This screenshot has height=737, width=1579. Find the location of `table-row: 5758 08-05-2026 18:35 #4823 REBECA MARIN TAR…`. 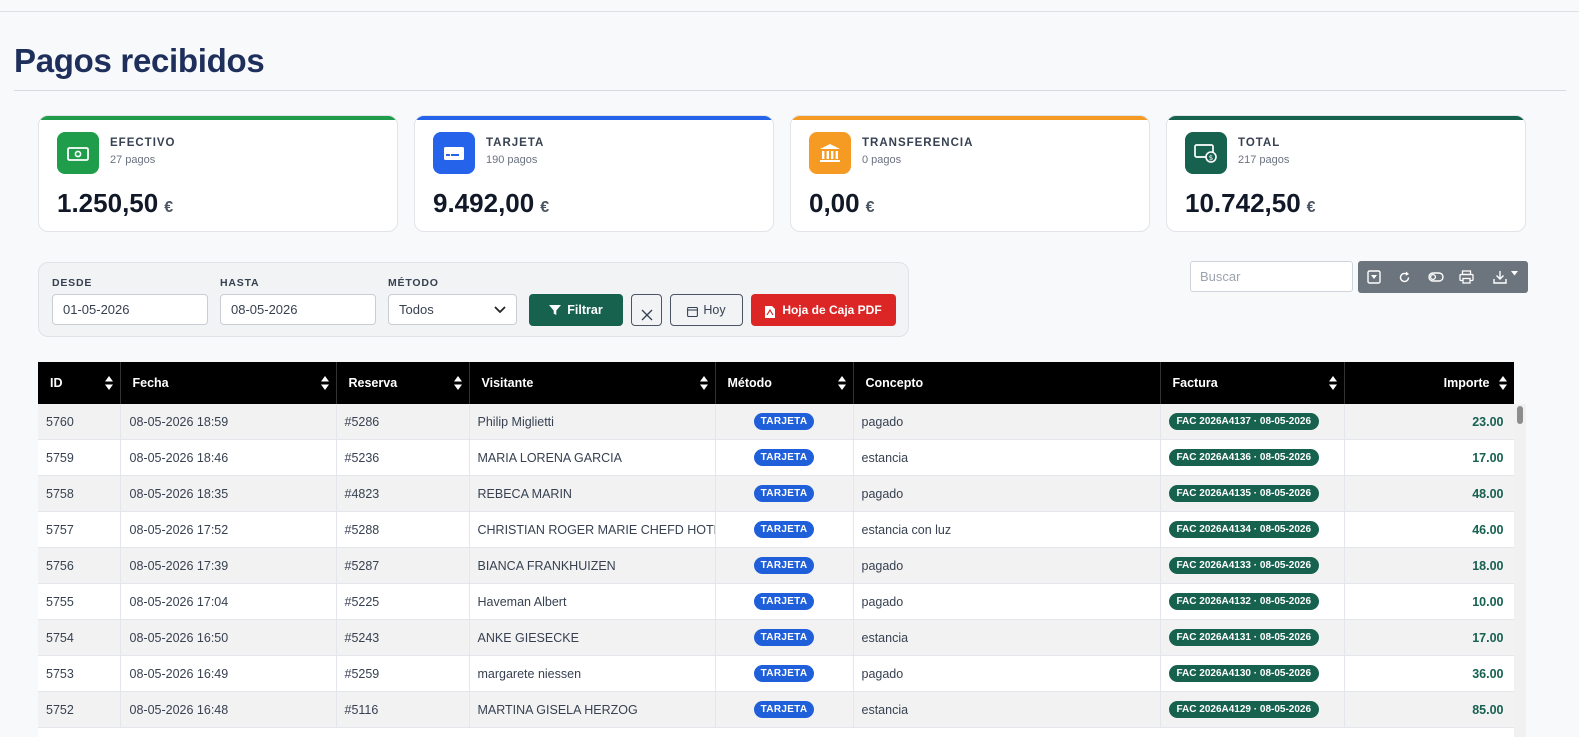

table-row: 5758 08-05-2026 18:35 #4823 REBECA MARIN TAR… is located at coordinates (776, 493).